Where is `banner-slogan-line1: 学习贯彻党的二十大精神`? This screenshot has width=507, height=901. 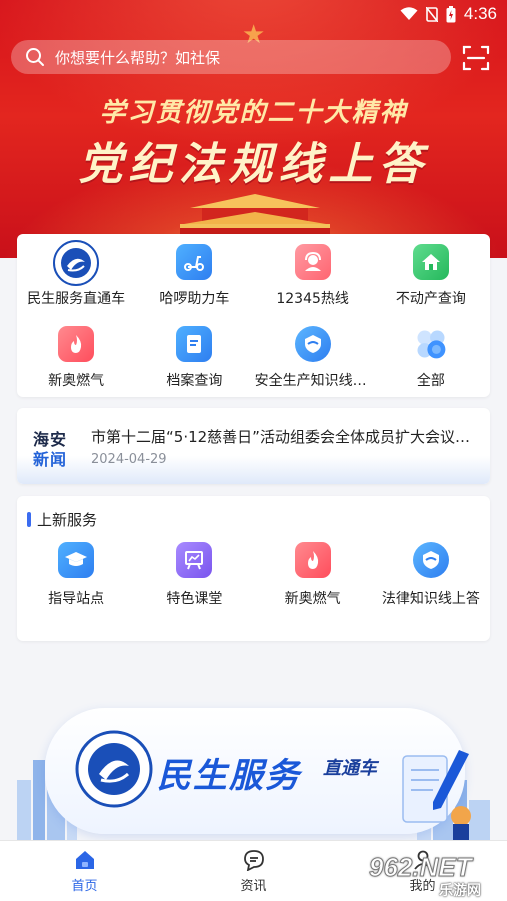 banner-slogan-line1: 学习贯彻党的二十大精神 is located at coordinates (253, 113).